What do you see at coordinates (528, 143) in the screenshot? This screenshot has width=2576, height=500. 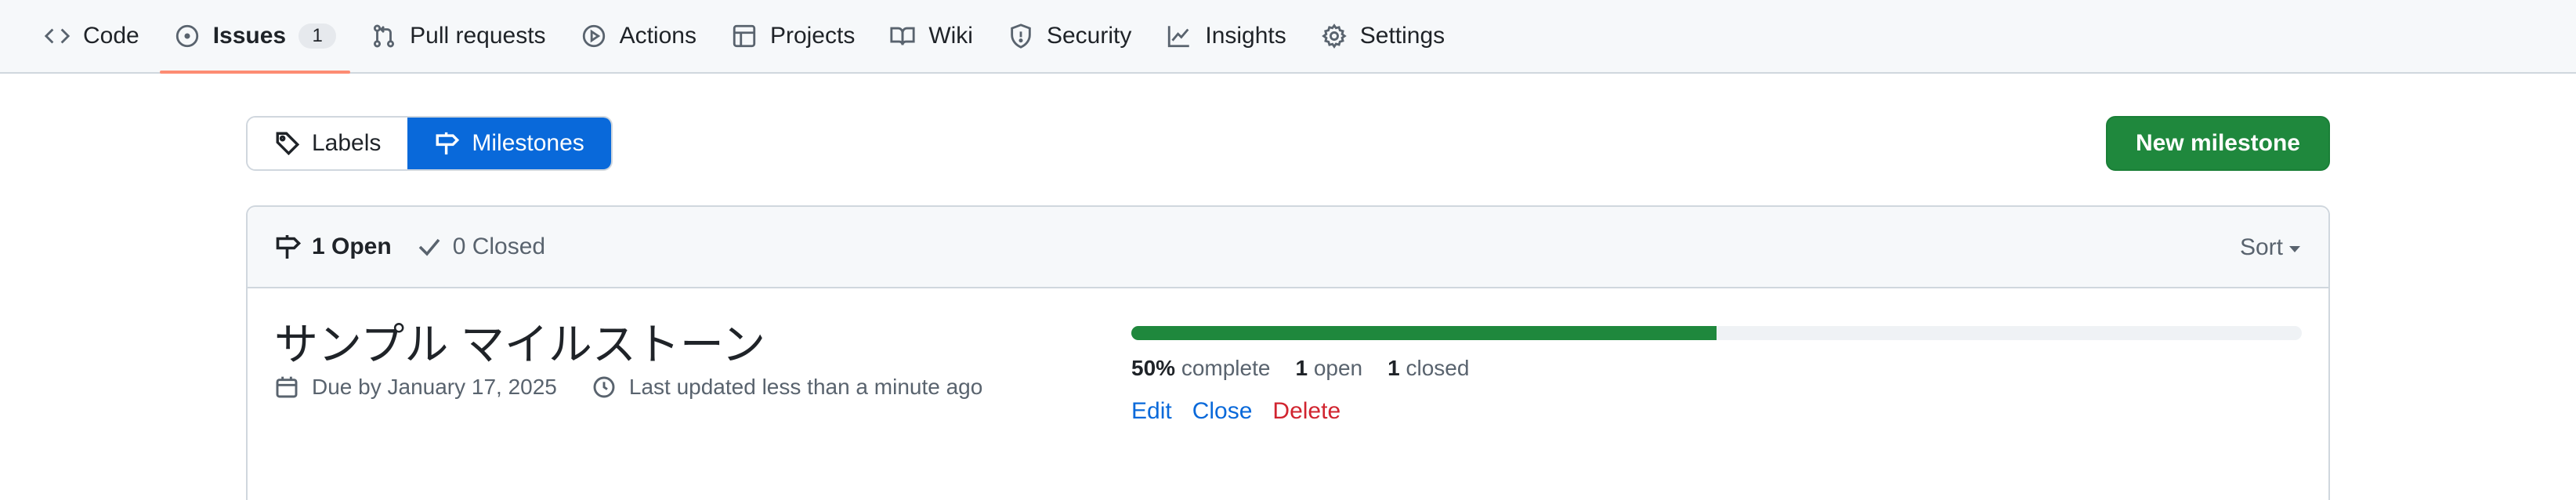 I see `milestones-label: Milestones` at bounding box center [528, 143].